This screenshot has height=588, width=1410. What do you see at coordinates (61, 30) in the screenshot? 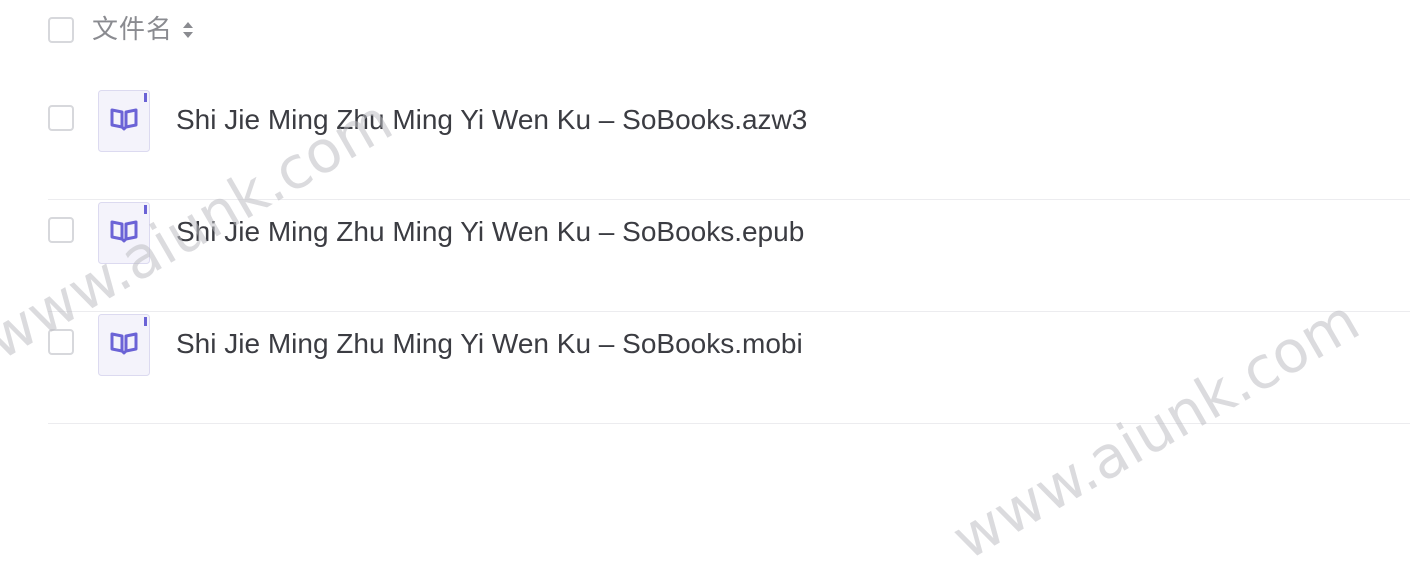
I see `select-all-checkbox` at bounding box center [61, 30].